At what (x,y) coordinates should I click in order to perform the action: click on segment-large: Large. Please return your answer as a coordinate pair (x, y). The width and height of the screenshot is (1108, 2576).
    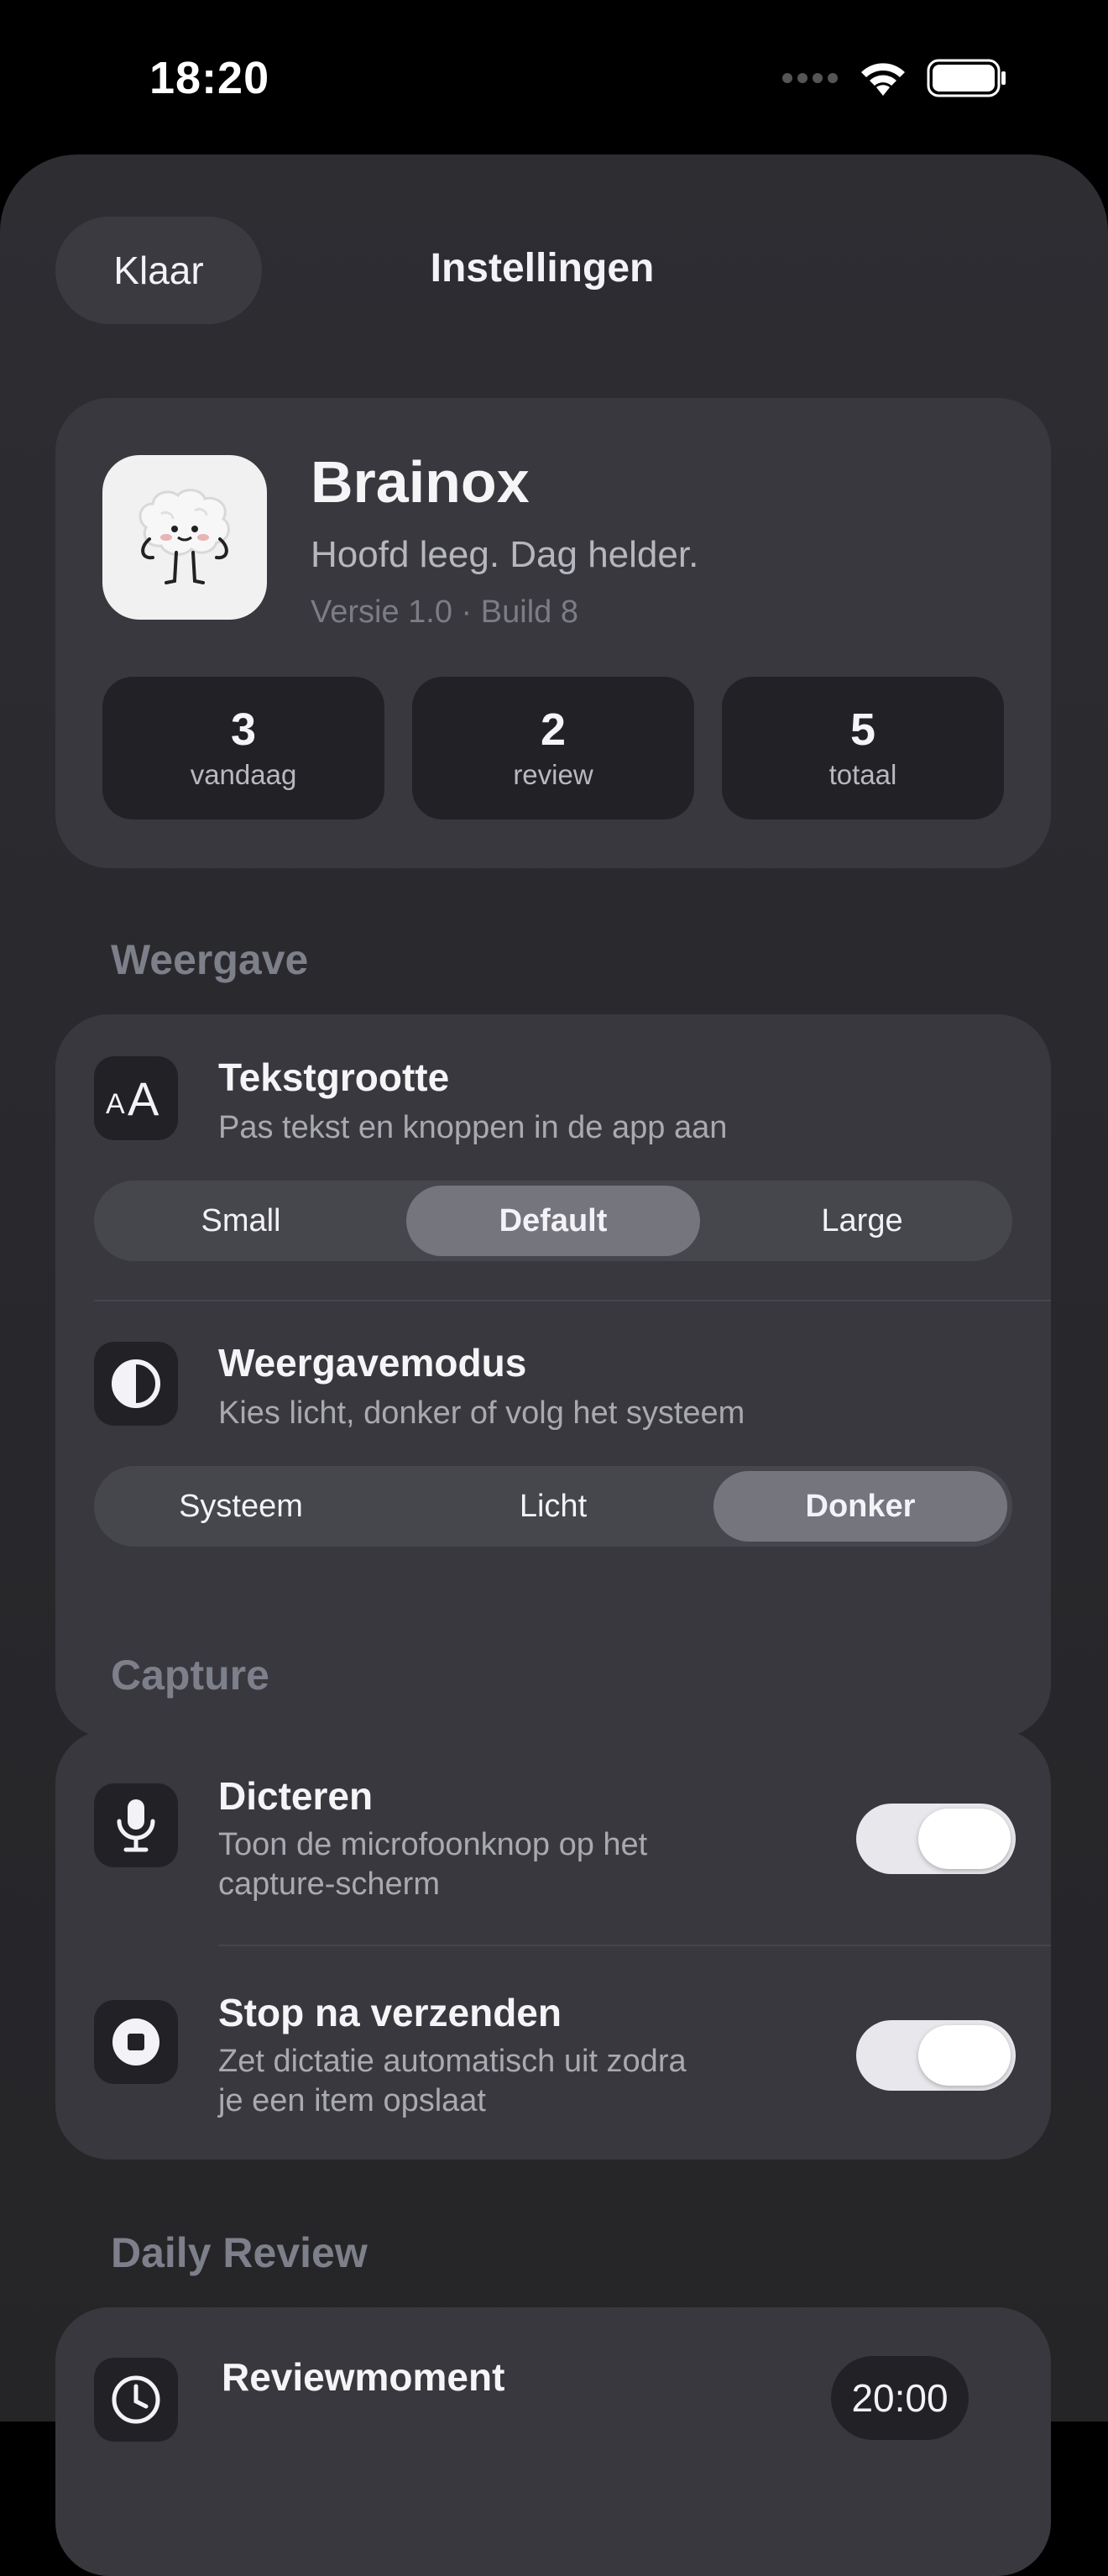
    Looking at the image, I should click on (862, 1221).